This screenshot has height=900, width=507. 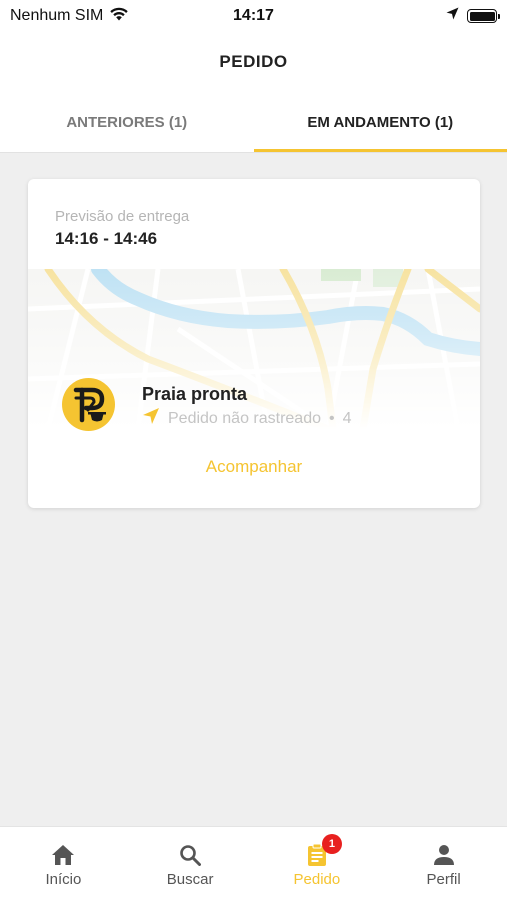 I want to click on tracking-status: Pedido não rastreado, so click(x=244, y=418).